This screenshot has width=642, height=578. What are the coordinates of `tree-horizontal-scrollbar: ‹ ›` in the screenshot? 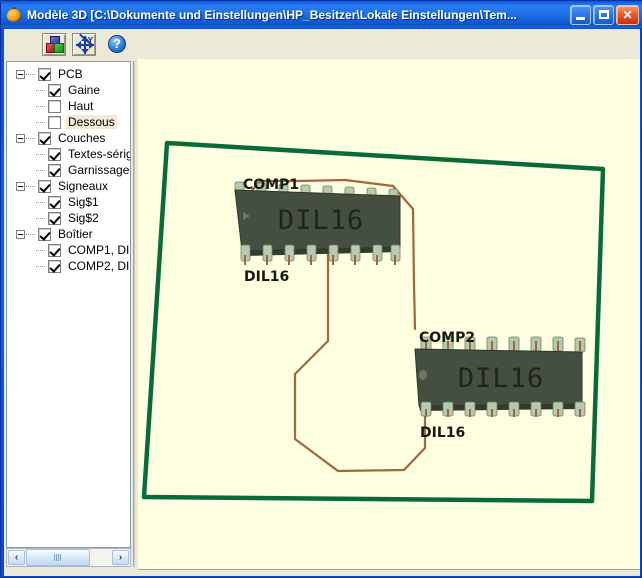 It's located at (68, 557).